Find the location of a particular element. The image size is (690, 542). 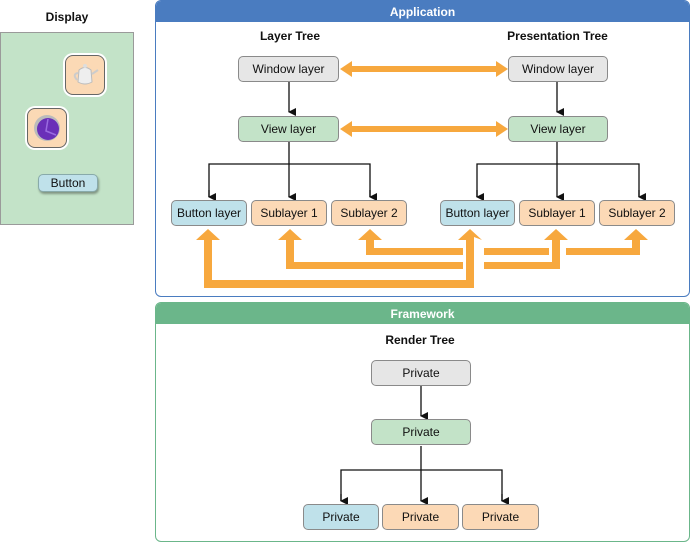

sync-arrow-view is located at coordinates (424, 129).